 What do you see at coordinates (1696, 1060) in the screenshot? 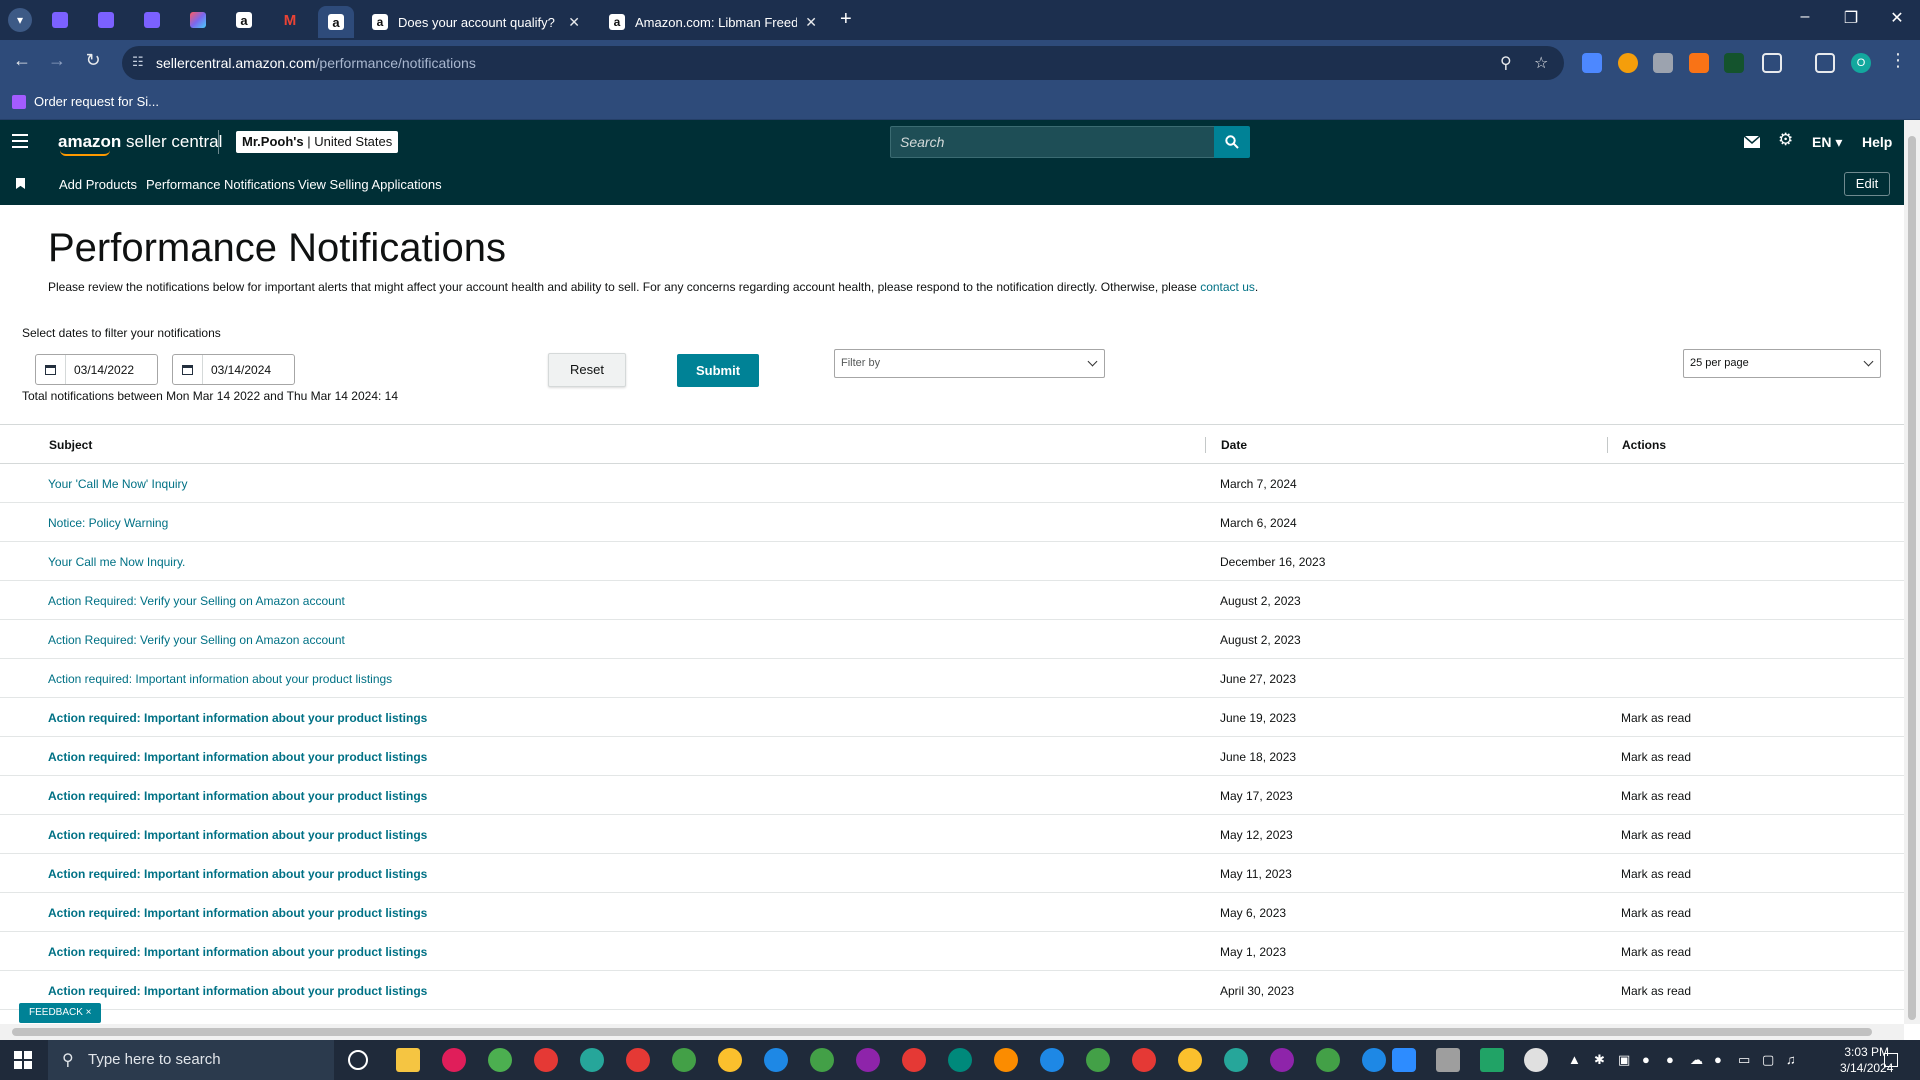
I see `tray-icon: ☁` at bounding box center [1696, 1060].